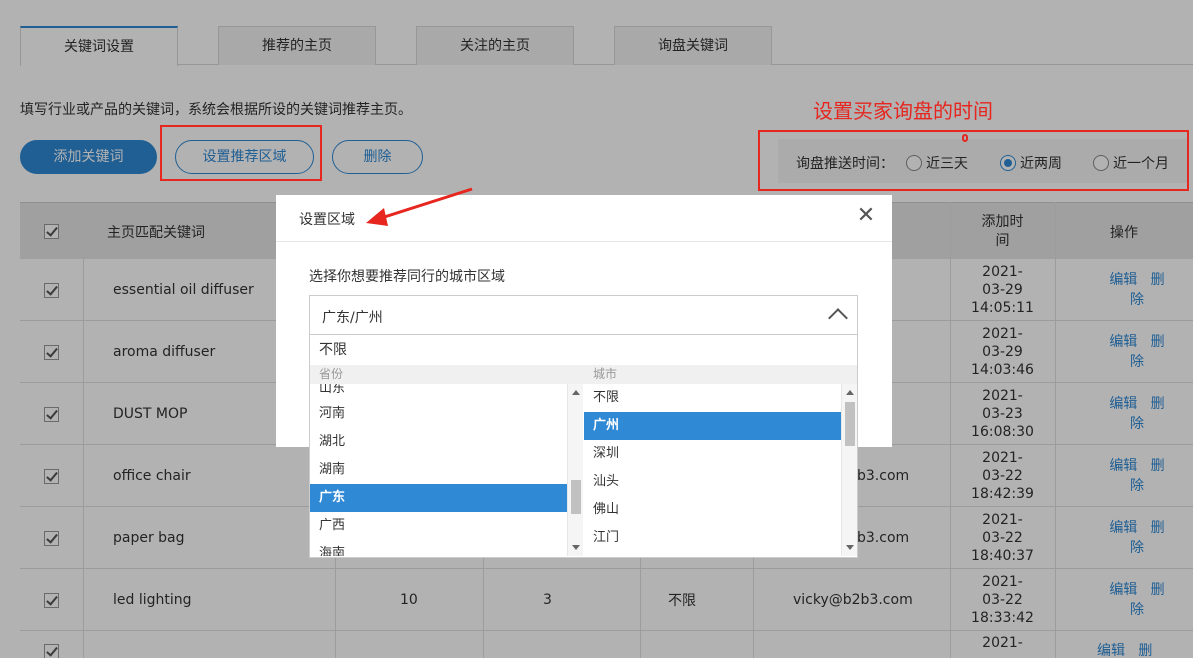  Describe the element at coordinates (712, 538) in the screenshot. I see `city-item: 江门` at that location.